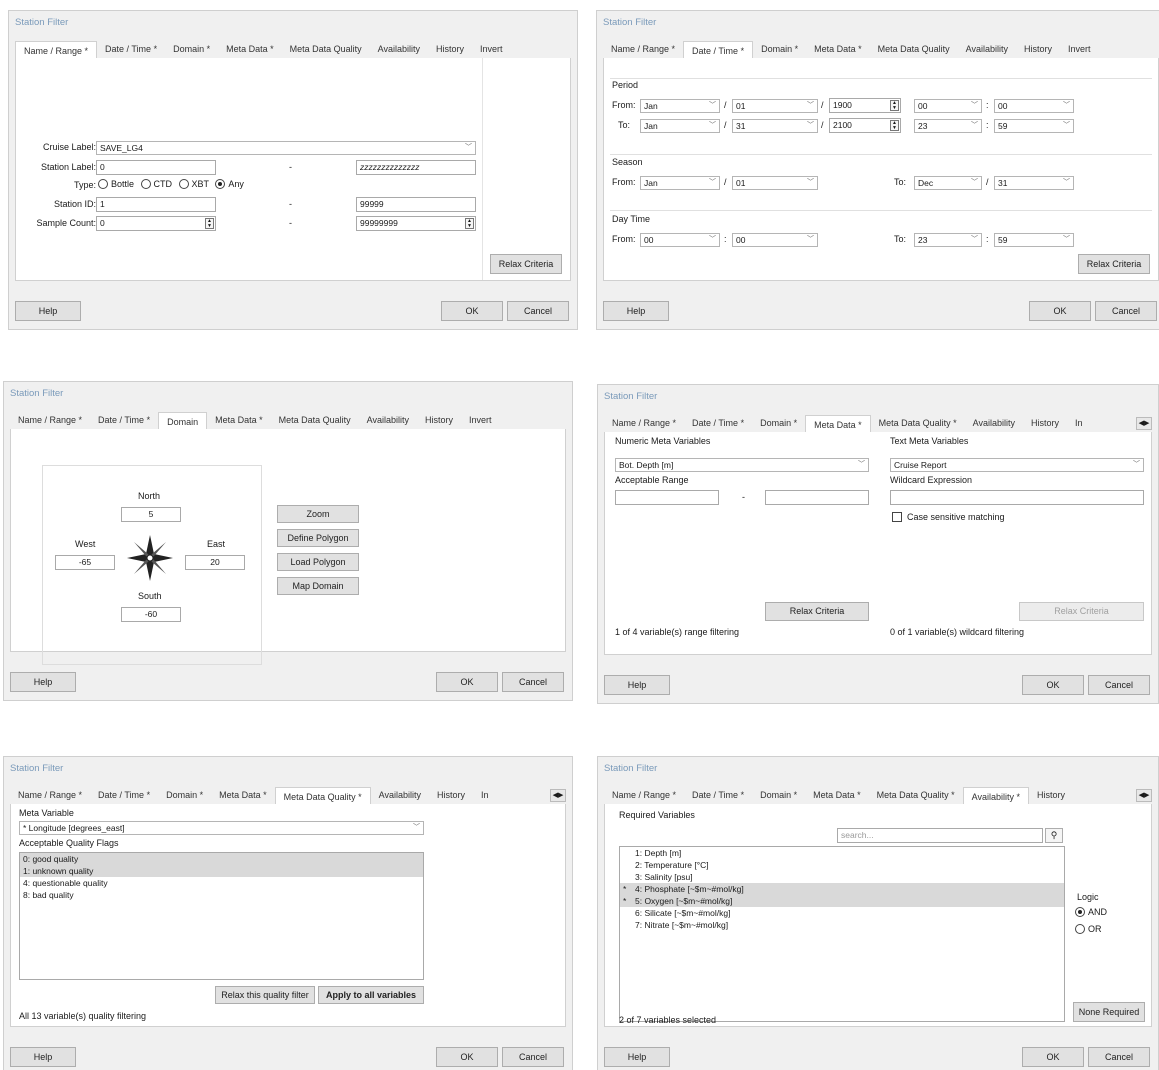 The width and height of the screenshot is (1159, 1070). What do you see at coordinates (865, 105) in the screenshot?
I see `period-from-year: 1900 ▲ ▼` at bounding box center [865, 105].